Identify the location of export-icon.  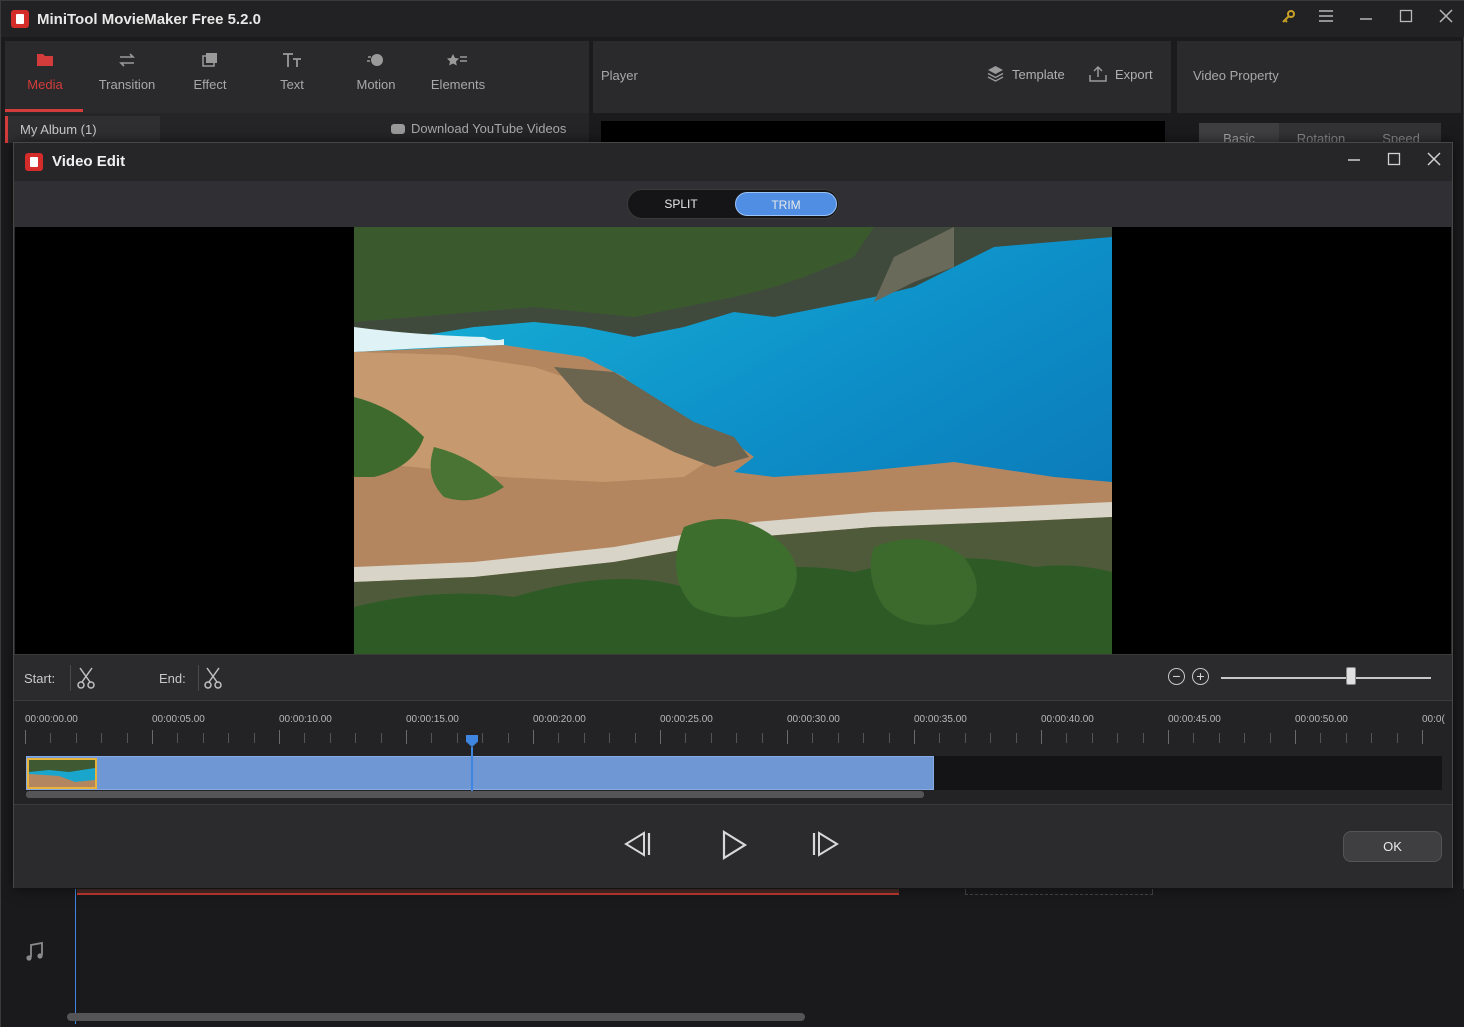
(1098, 75).